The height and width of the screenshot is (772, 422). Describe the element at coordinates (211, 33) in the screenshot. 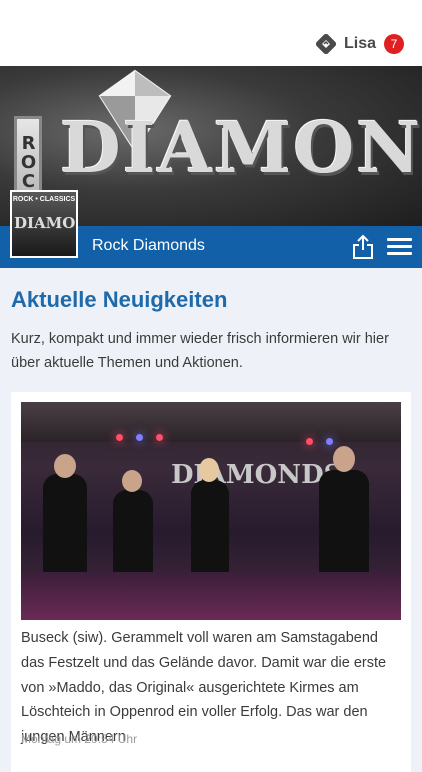

I see `top-bar: Lisa 7` at that location.